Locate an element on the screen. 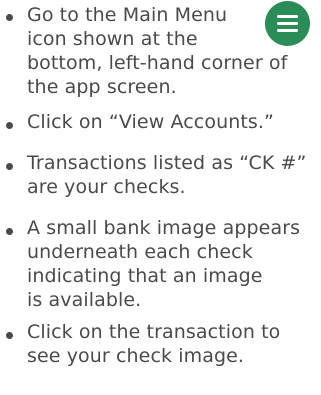 This screenshot has height=395, width=321. hamburger-menu-icon is located at coordinates (287, 23).